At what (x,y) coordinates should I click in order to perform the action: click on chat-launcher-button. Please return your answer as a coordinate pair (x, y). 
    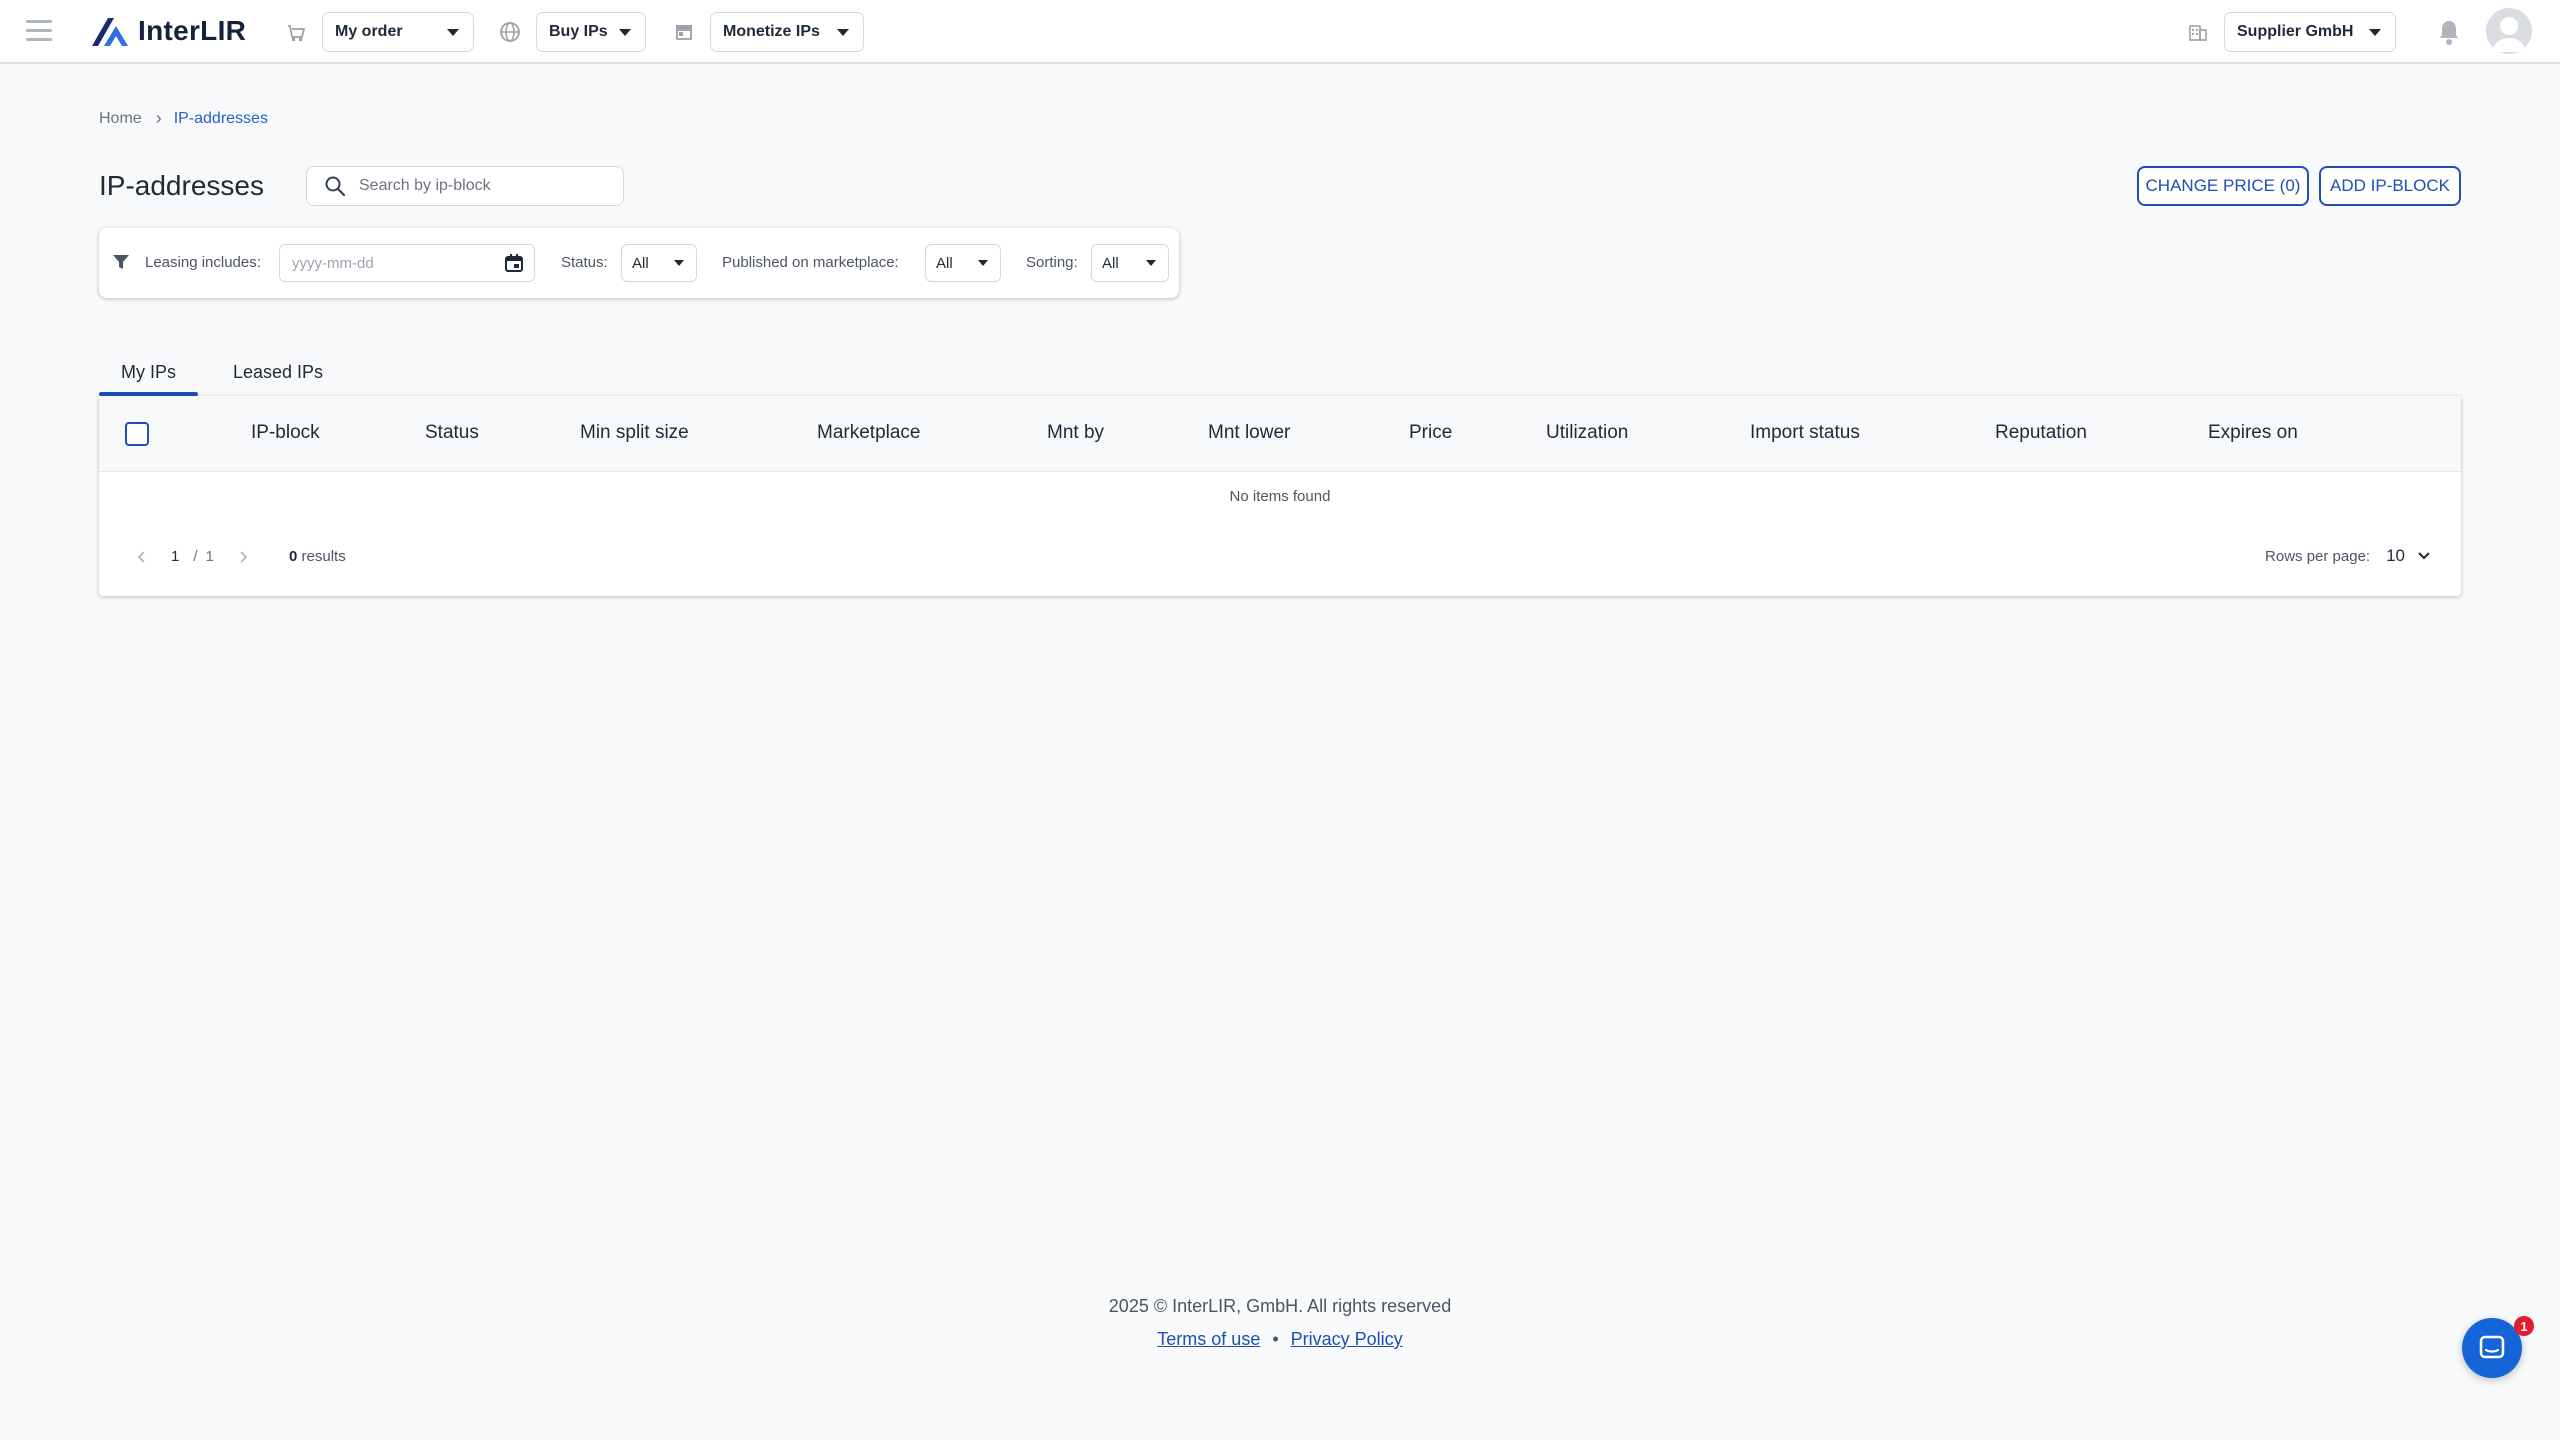
    Looking at the image, I should click on (2492, 1348).